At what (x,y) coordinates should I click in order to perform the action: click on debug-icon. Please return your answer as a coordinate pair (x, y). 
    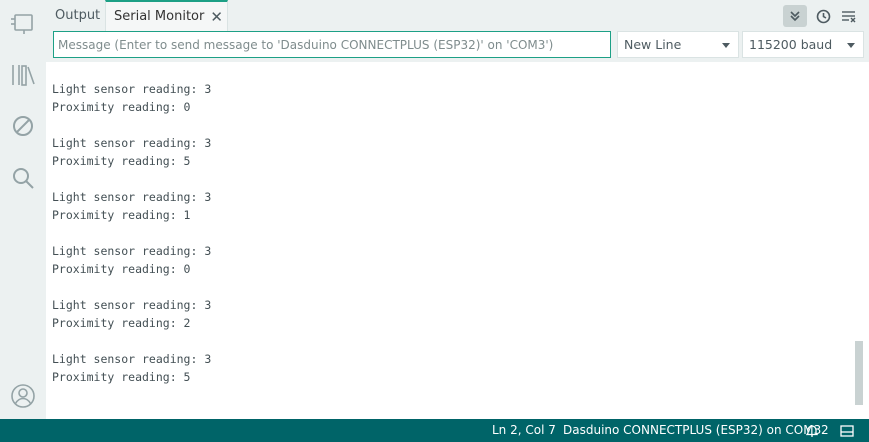
    Looking at the image, I should click on (23, 126).